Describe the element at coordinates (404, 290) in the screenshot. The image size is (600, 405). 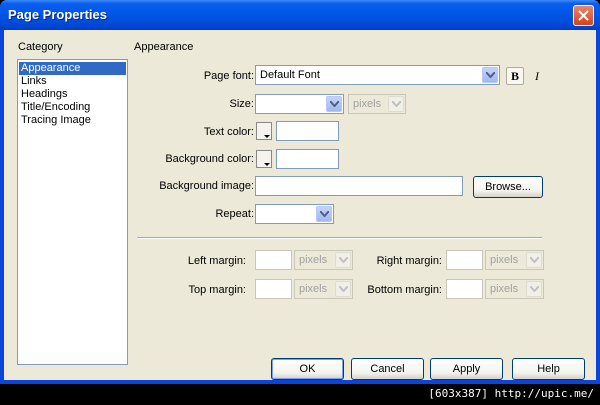
I see `bottom-margin-label: Bottom margin:` at that location.